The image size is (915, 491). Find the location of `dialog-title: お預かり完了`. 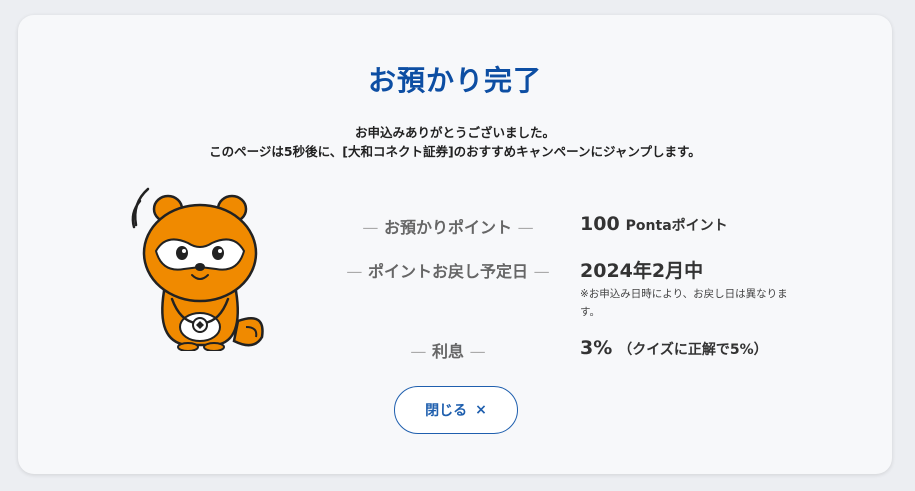

dialog-title: お預かり完了 is located at coordinates (454, 80).